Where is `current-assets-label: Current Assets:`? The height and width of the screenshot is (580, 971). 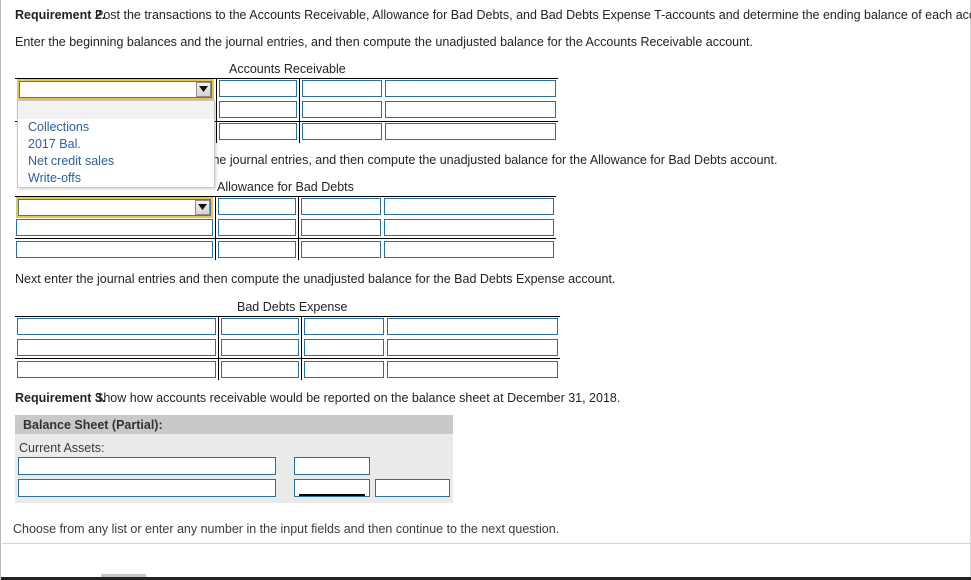 current-assets-label: Current Assets: is located at coordinates (62, 448).